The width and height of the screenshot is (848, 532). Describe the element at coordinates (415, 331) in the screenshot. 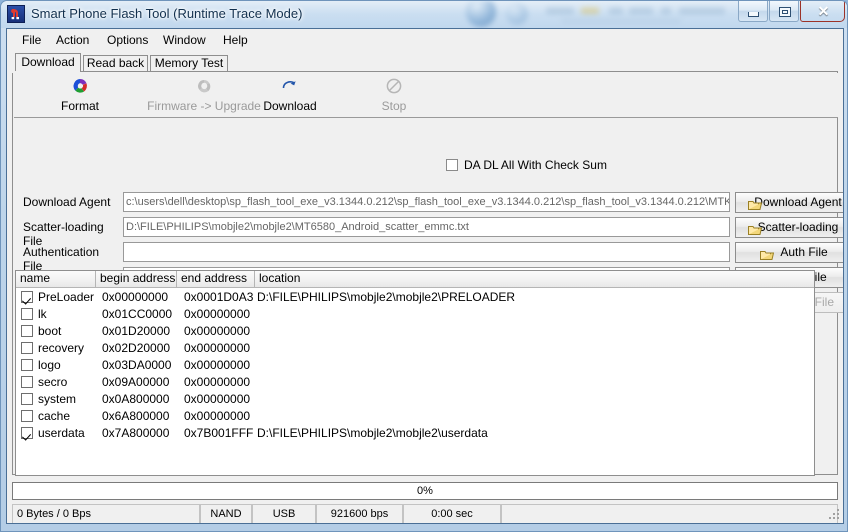

I see `table-row: boot 0x01D20000 0x00000000` at that location.